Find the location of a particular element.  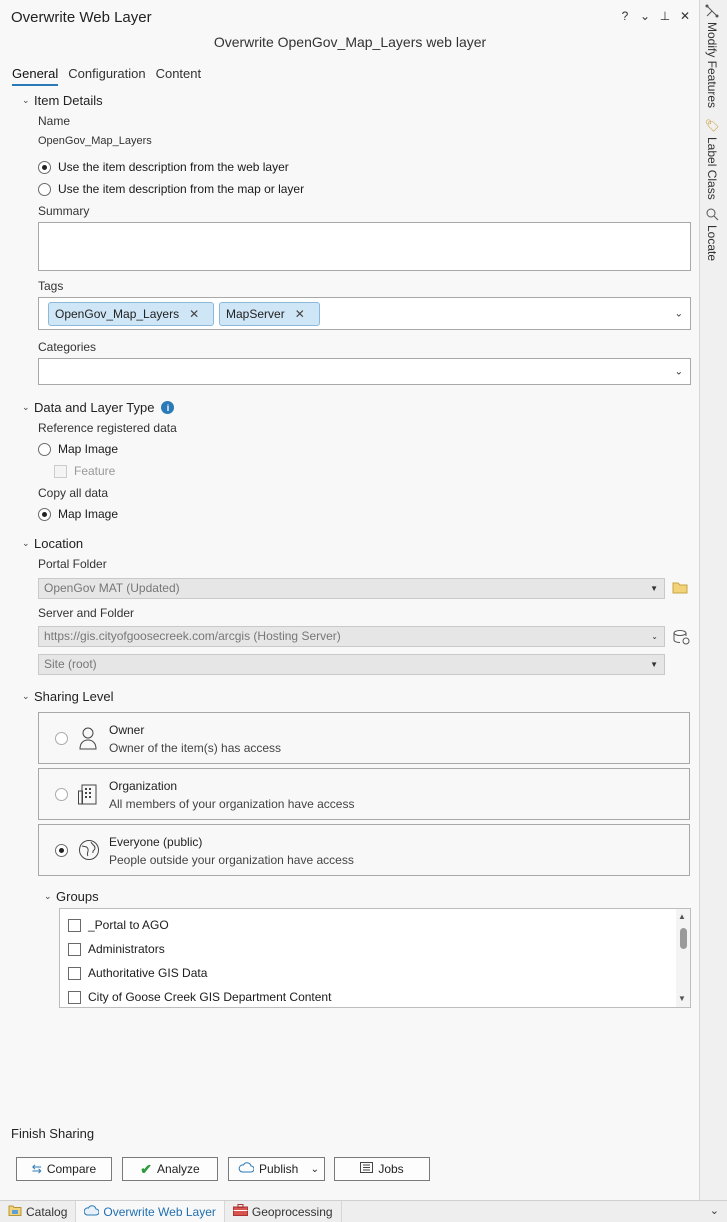

tag-chip: OpenGov_Map_Layers ✕ is located at coordinates (131, 314).